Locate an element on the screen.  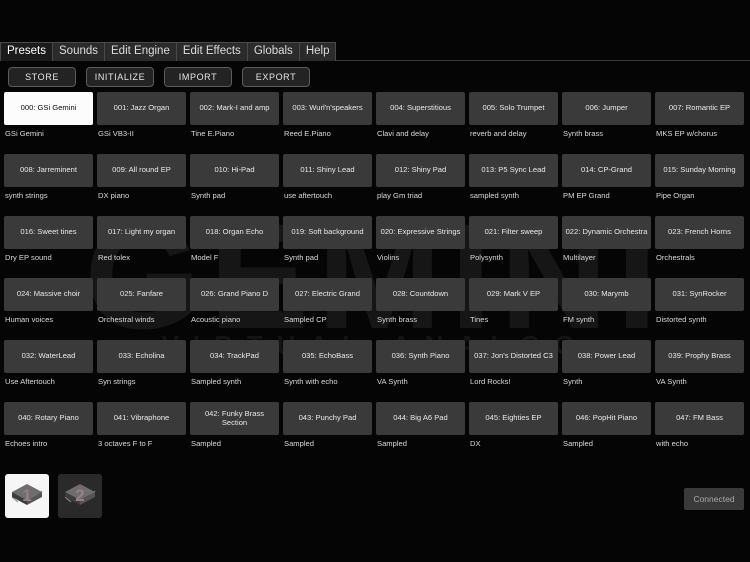
store-button: STORE is located at coordinates (42, 77).